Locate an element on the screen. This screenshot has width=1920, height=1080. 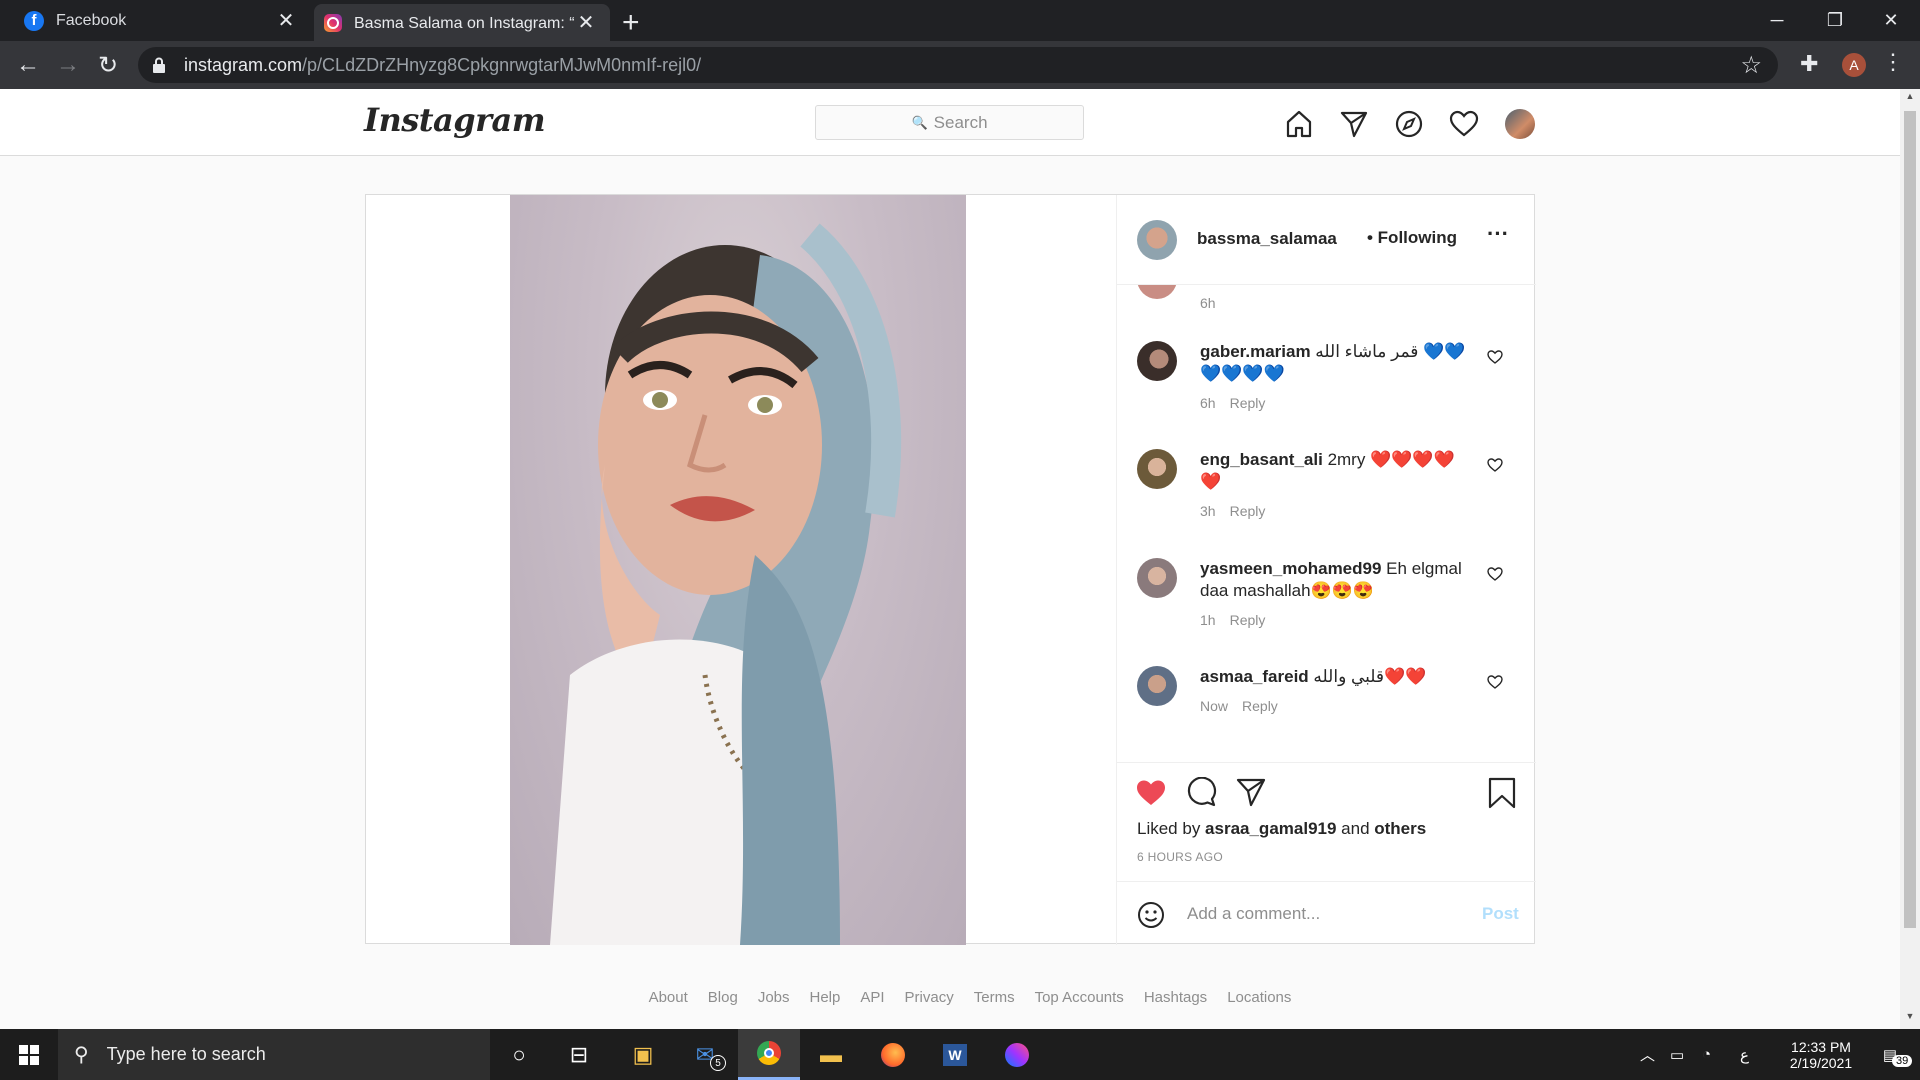
clock-date: 2/19/2021 is located at coordinates (1821, 1062).